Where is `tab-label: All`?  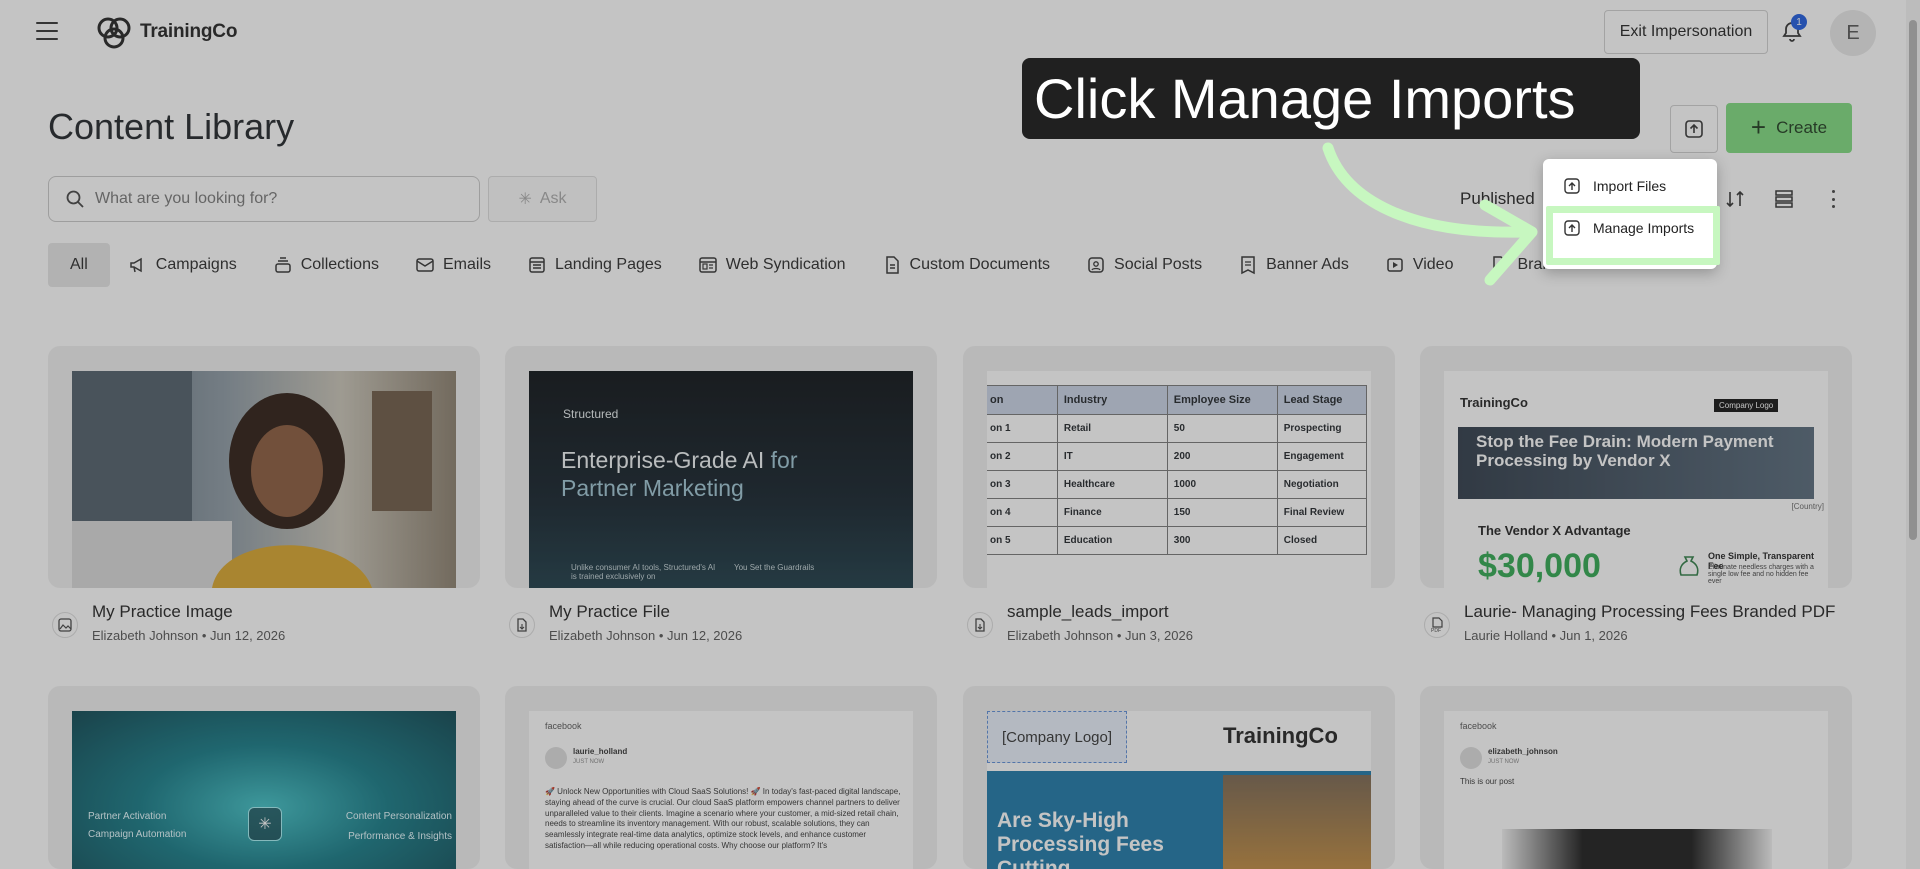 tab-label: All is located at coordinates (79, 264).